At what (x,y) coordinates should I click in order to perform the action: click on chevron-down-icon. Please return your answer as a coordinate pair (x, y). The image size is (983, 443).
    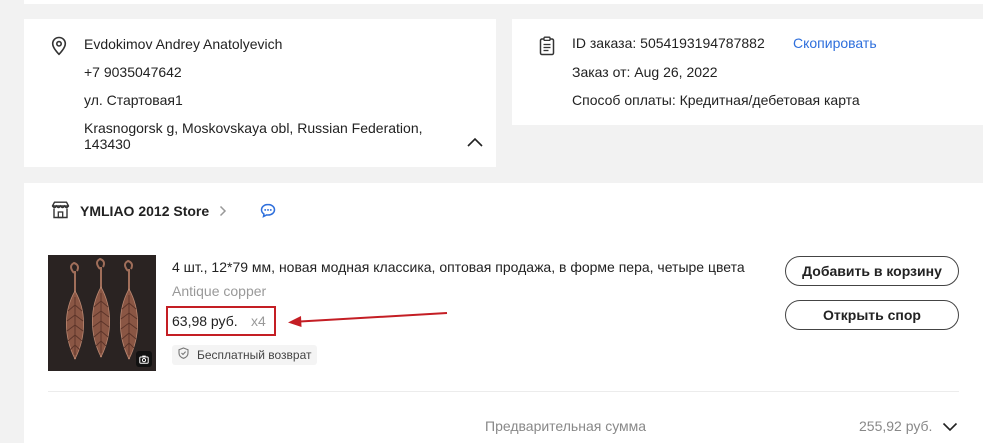
    Looking at the image, I should click on (950, 428).